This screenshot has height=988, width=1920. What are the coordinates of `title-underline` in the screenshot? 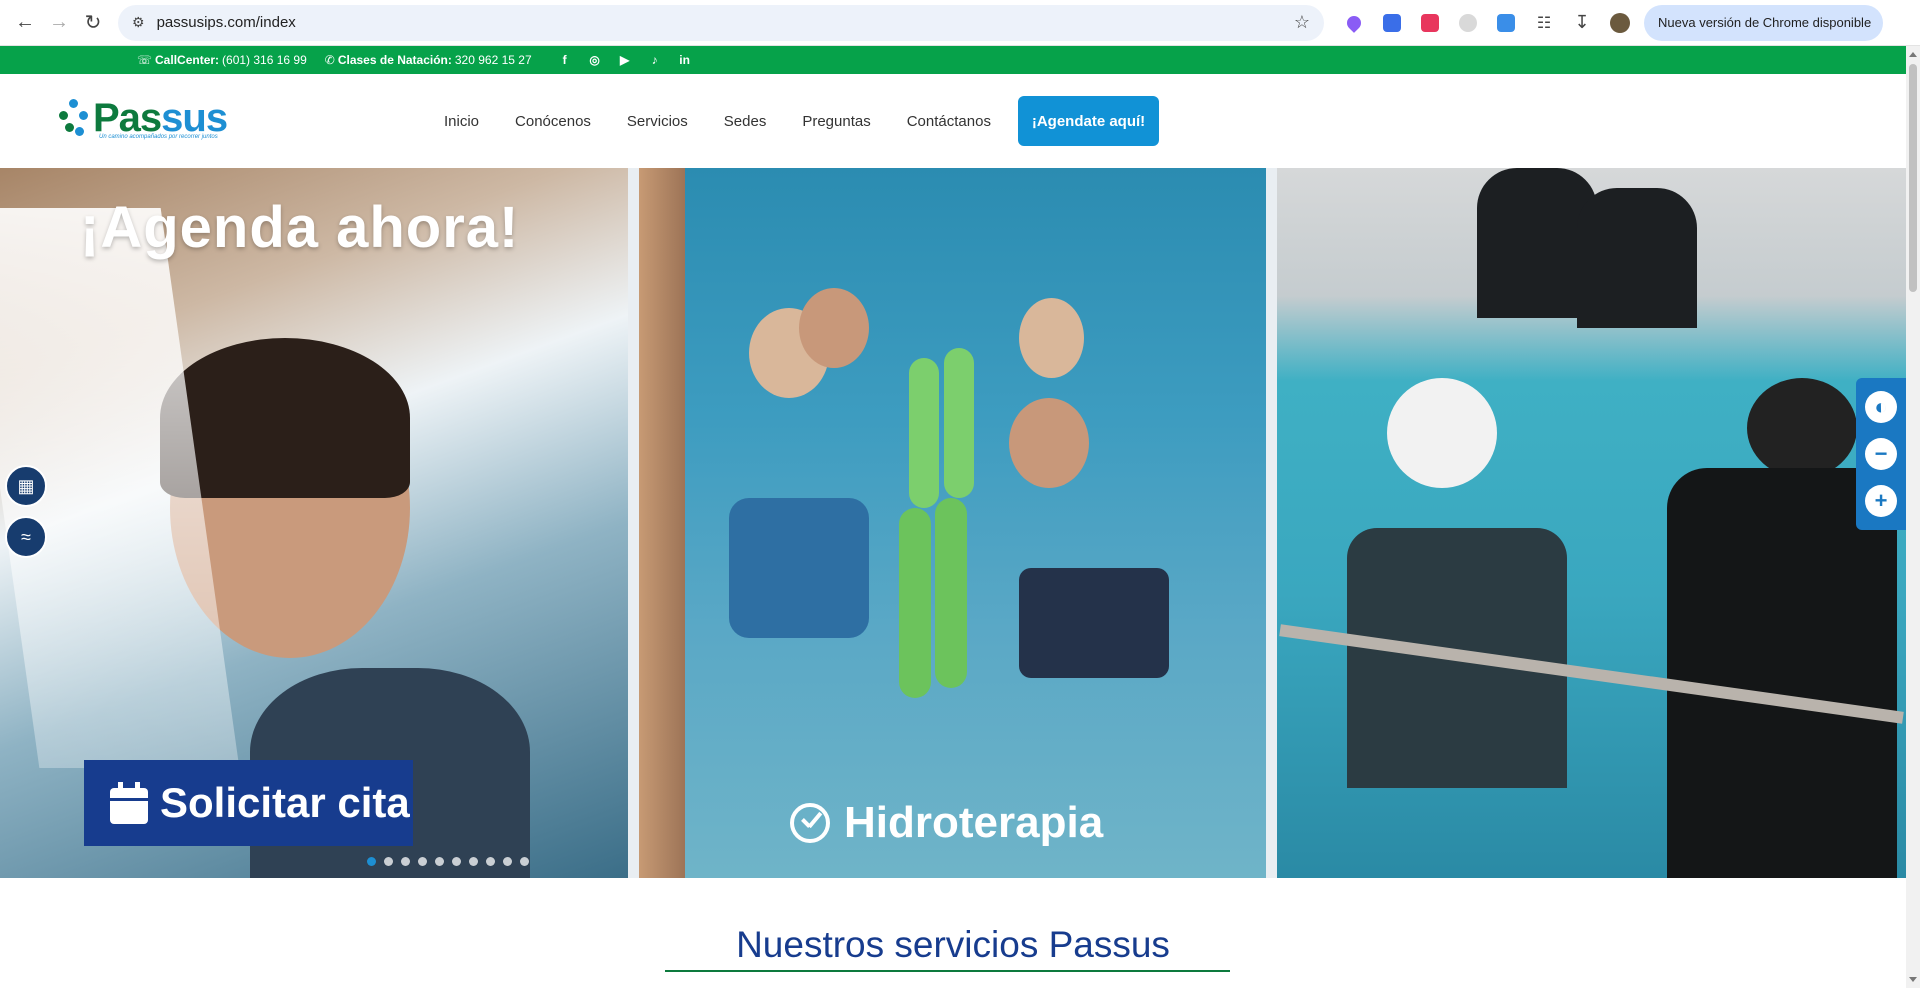 It's located at (947, 971).